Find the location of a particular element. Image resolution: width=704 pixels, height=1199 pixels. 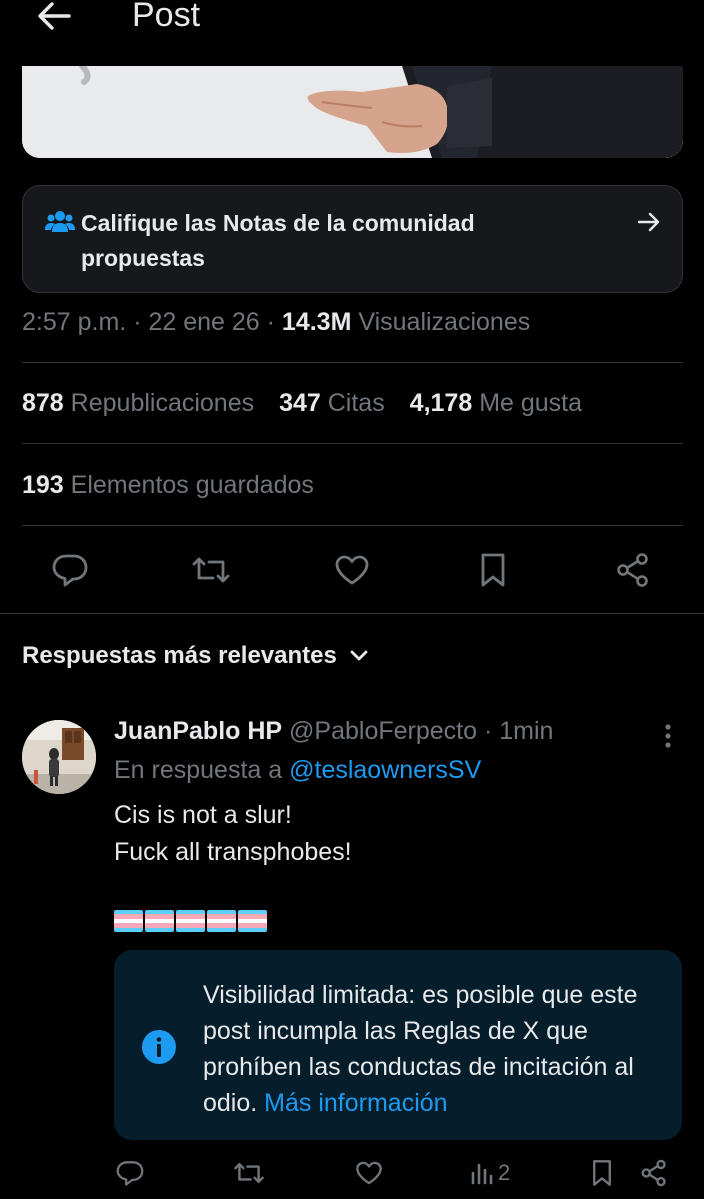

likes-label: Me gusta is located at coordinates (531, 403).